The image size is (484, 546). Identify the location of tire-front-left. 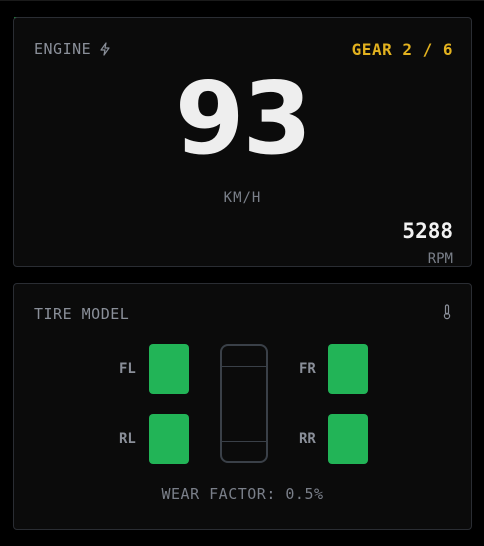
(169, 369).